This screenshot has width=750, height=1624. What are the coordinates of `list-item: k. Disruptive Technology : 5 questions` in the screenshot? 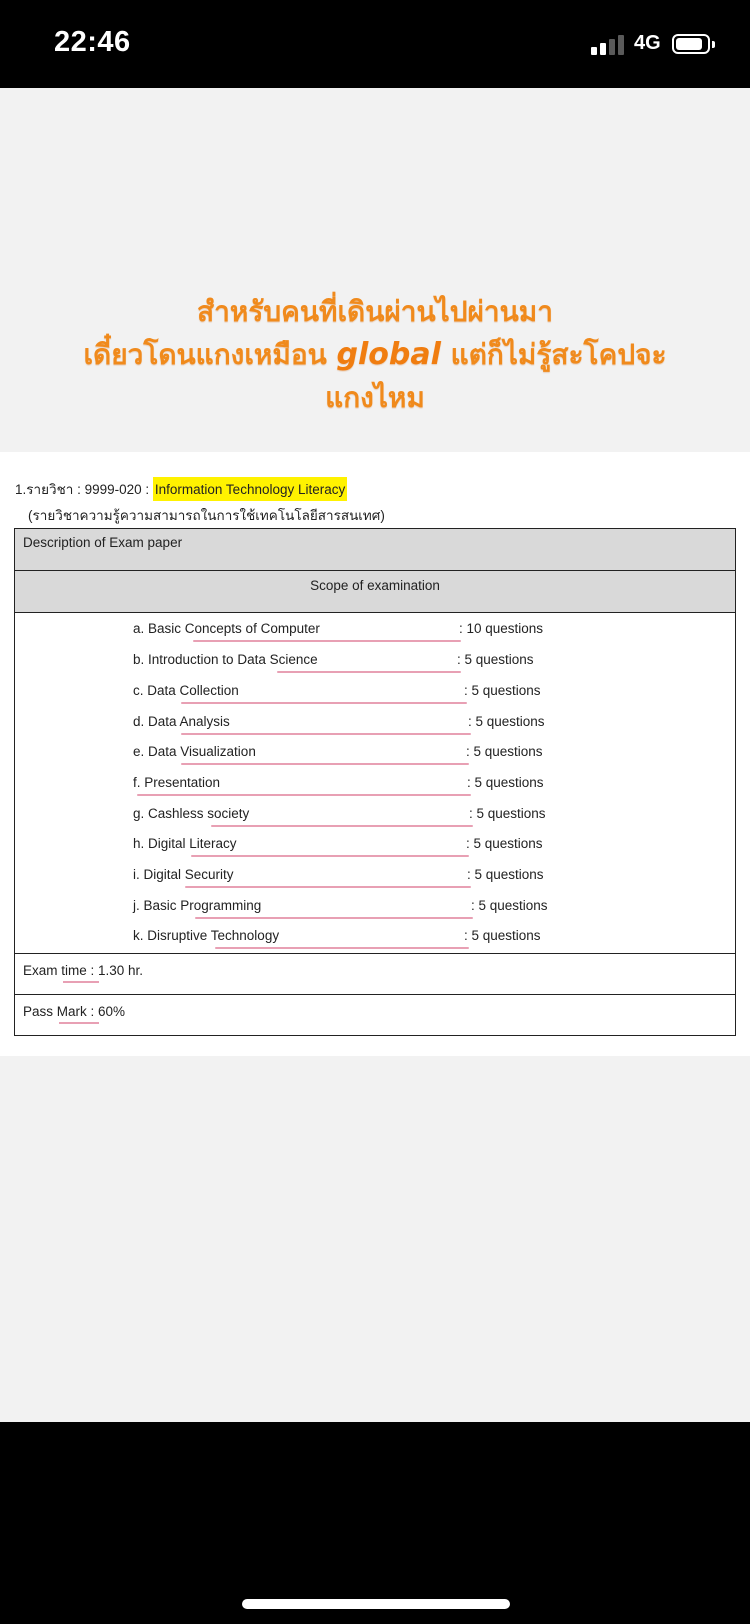 It's located at (413, 940).